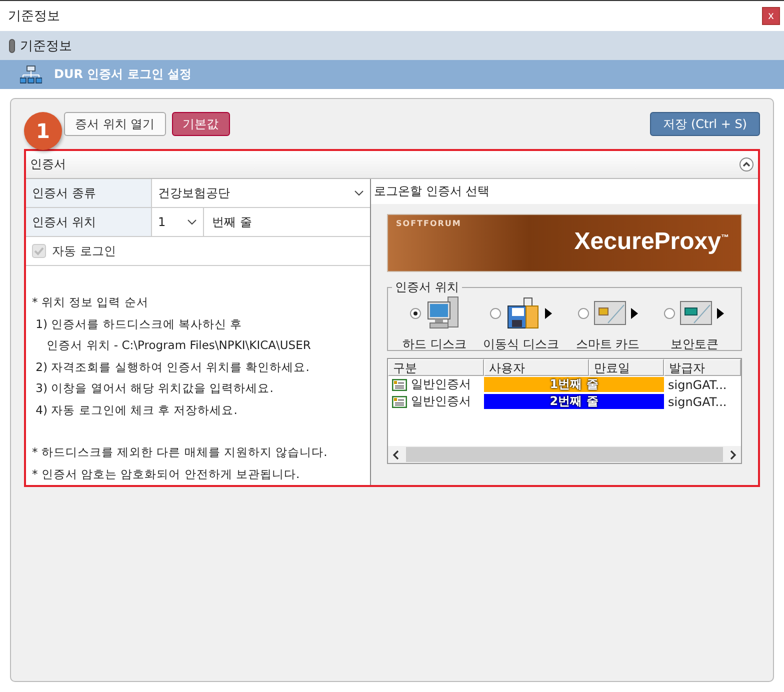 The width and height of the screenshot is (784, 692). Describe the element at coordinates (702, 367) in the screenshot. I see `column-header: 발급자` at that location.